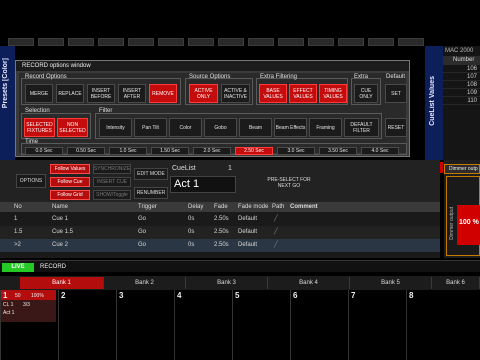 The height and width of the screenshot is (360, 480). I want to click on insert-cue-button: INSERT CUE, so click(112, 182).